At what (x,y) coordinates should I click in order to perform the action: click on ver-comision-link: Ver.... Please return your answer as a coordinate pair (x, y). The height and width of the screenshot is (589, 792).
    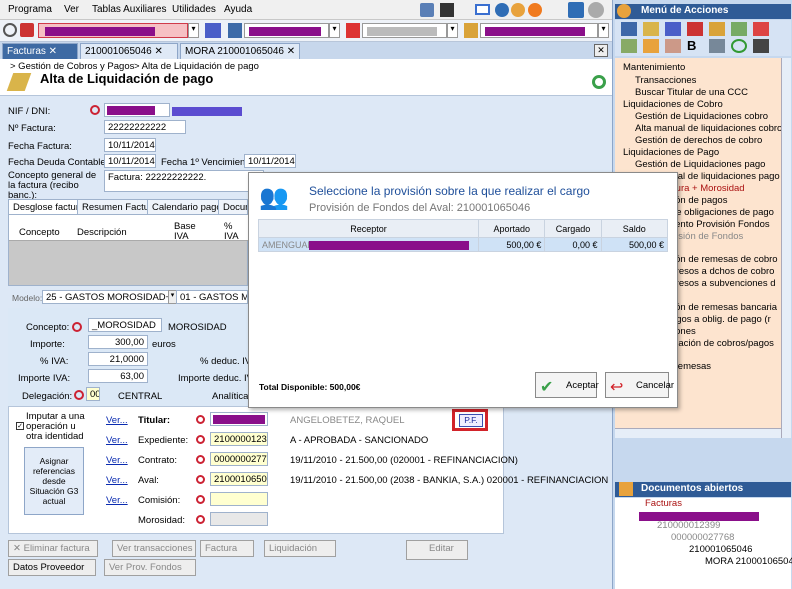
    Looking at the image, I should click on (117, 500).